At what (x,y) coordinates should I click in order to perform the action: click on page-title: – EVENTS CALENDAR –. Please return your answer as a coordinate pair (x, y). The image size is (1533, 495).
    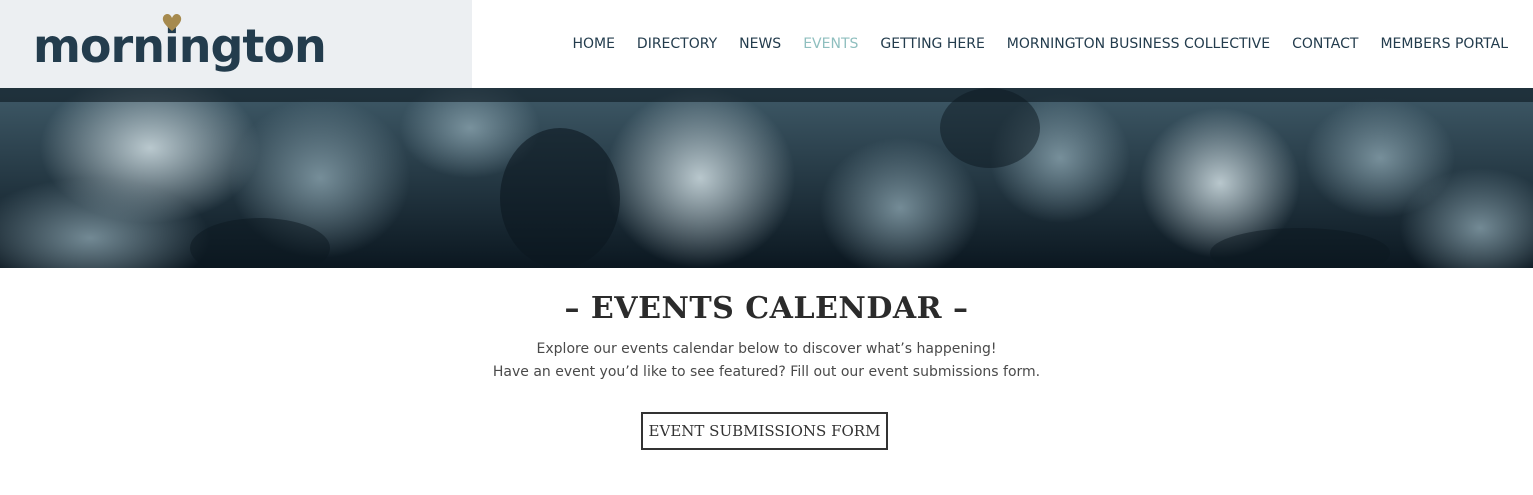
    Looking at the image, I should click on (766, 308).